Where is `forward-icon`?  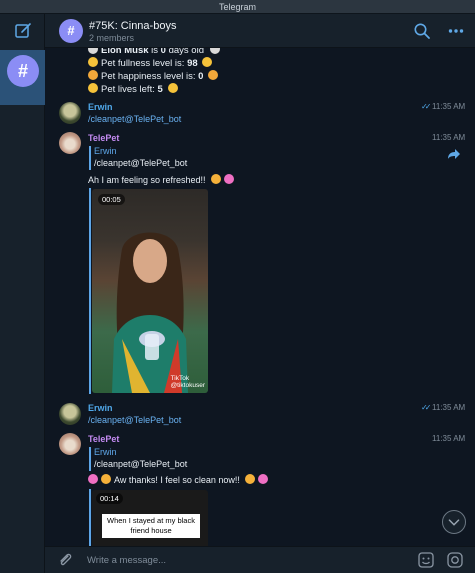
forward-icon is located at coordinates (454, 154).